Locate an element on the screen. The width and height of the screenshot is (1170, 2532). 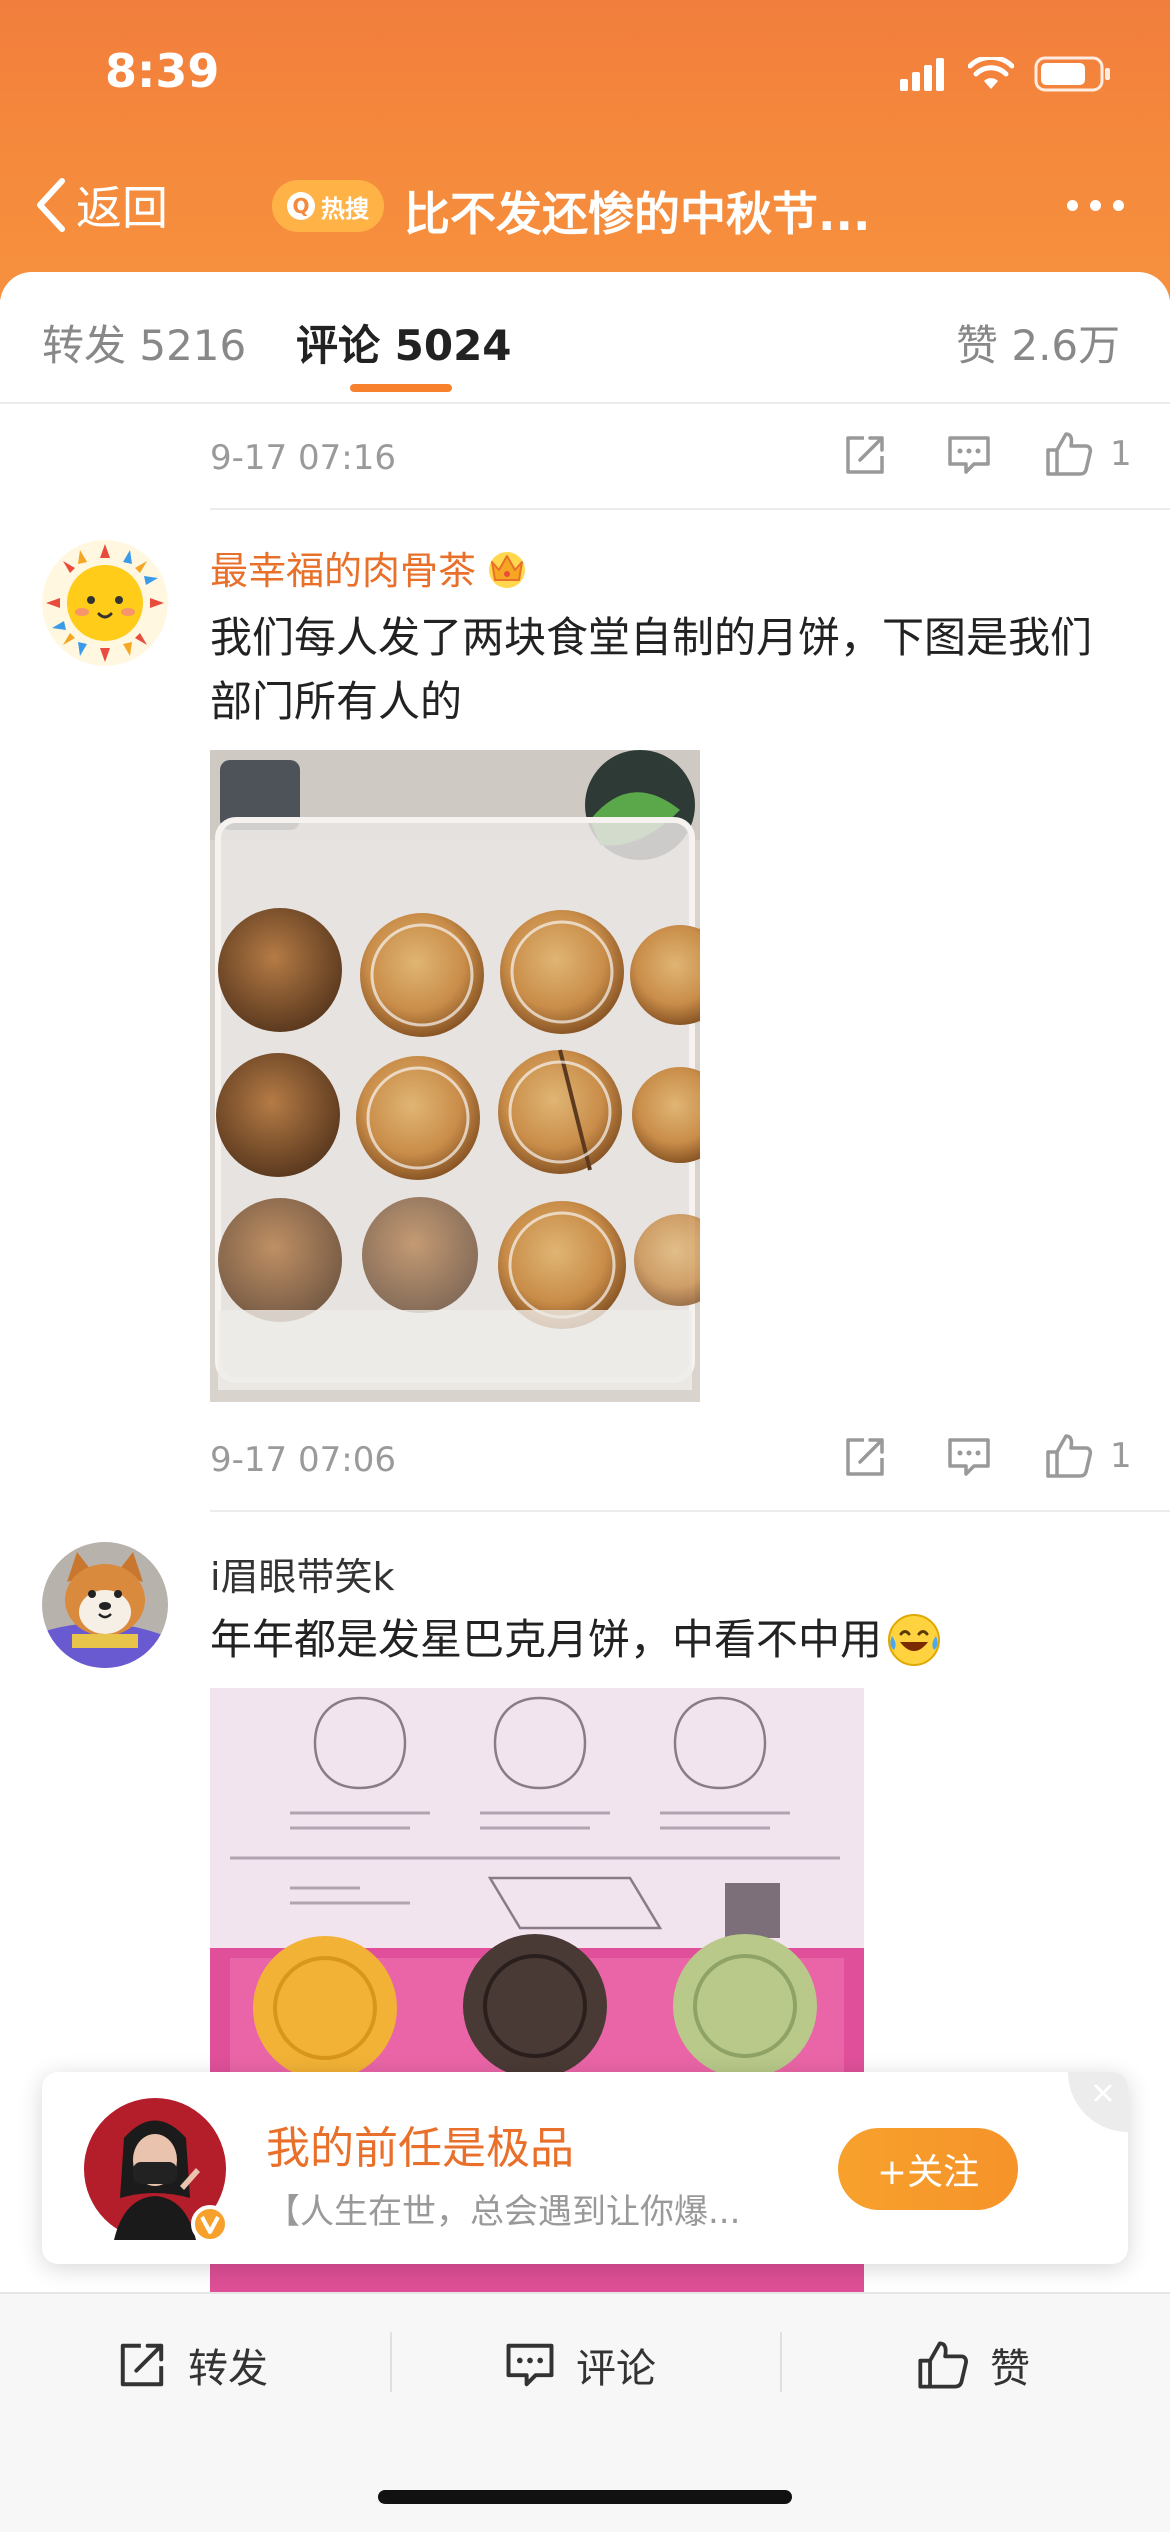
home-indicator is located at coordinates (585, 2497).